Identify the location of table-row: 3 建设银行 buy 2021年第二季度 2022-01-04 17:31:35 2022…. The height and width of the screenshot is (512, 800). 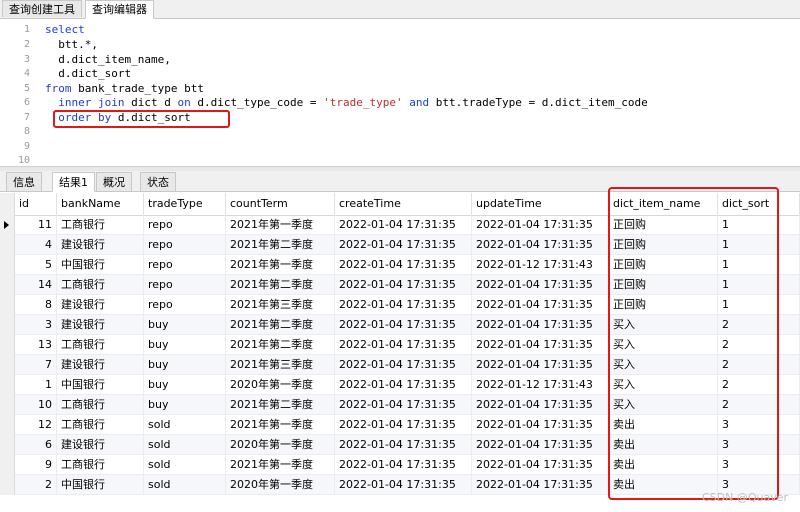
(400, 325).